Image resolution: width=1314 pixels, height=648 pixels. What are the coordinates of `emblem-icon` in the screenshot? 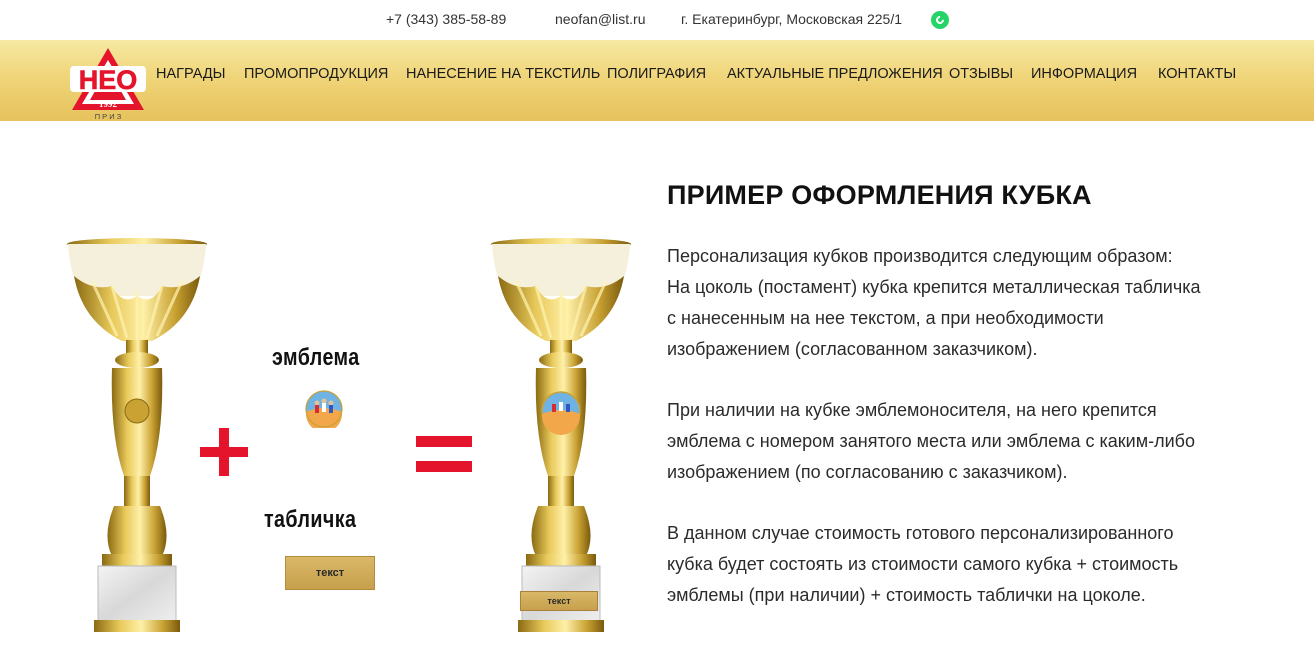 It's located at (324, 409).